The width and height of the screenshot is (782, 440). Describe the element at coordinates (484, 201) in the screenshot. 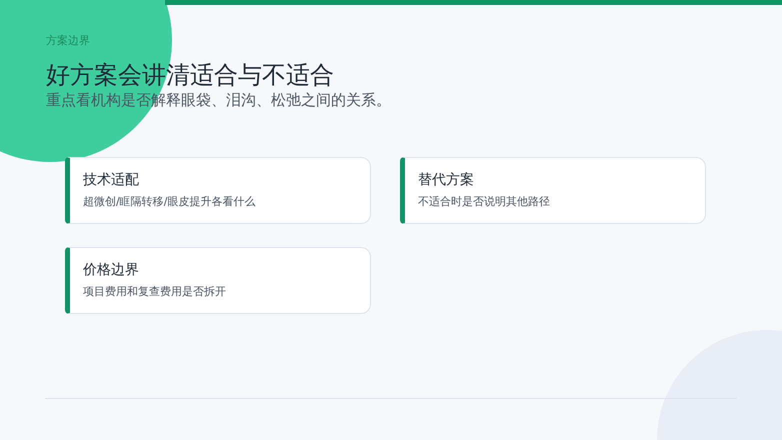

I see `card-description: 不适合时是否说明其他路径` at that location.